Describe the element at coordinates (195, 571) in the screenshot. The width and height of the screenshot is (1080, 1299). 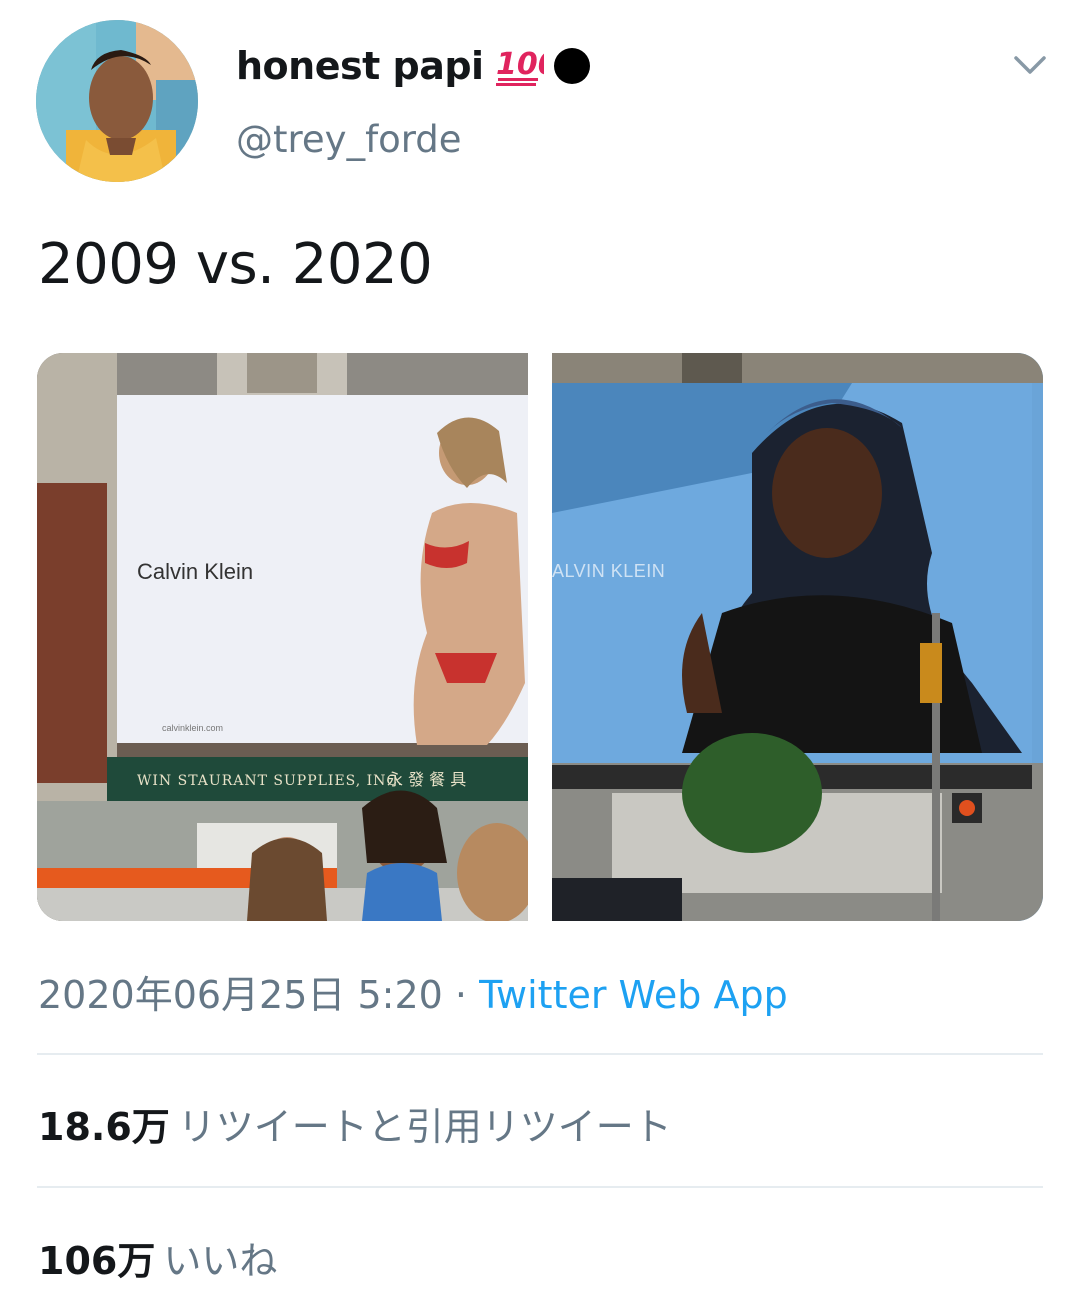
I see `billboard-brand-2009: Calvin Klein` at that location.